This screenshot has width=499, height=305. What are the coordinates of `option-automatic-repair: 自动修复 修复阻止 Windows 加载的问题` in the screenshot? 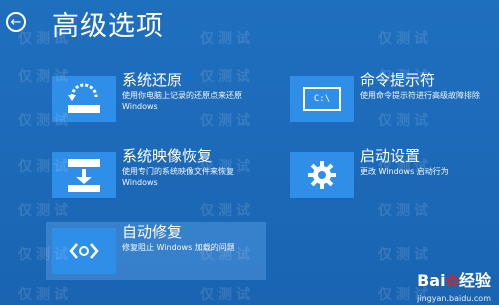 It's located at (156, 251).